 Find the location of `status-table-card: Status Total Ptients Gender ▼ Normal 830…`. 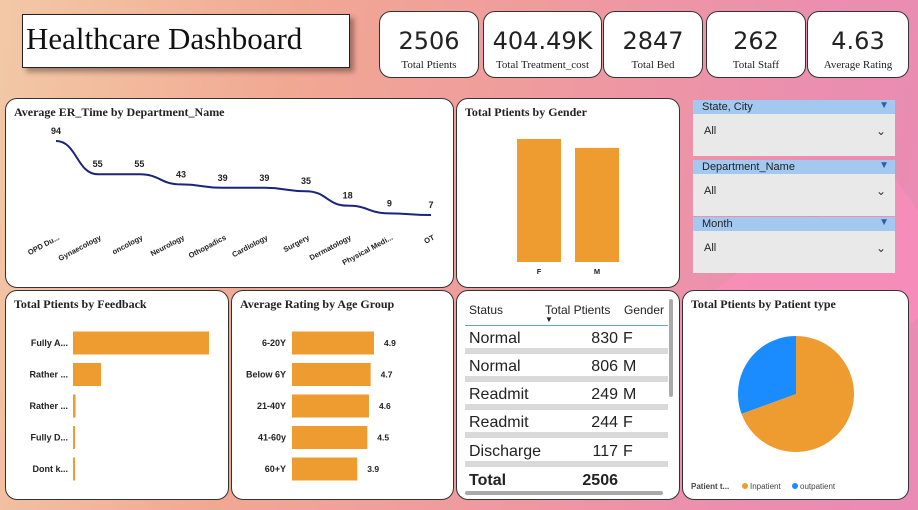

status-table-card: Status Total Ptients Gender ▼ Normal 830… is located at coordinates (568, 395).